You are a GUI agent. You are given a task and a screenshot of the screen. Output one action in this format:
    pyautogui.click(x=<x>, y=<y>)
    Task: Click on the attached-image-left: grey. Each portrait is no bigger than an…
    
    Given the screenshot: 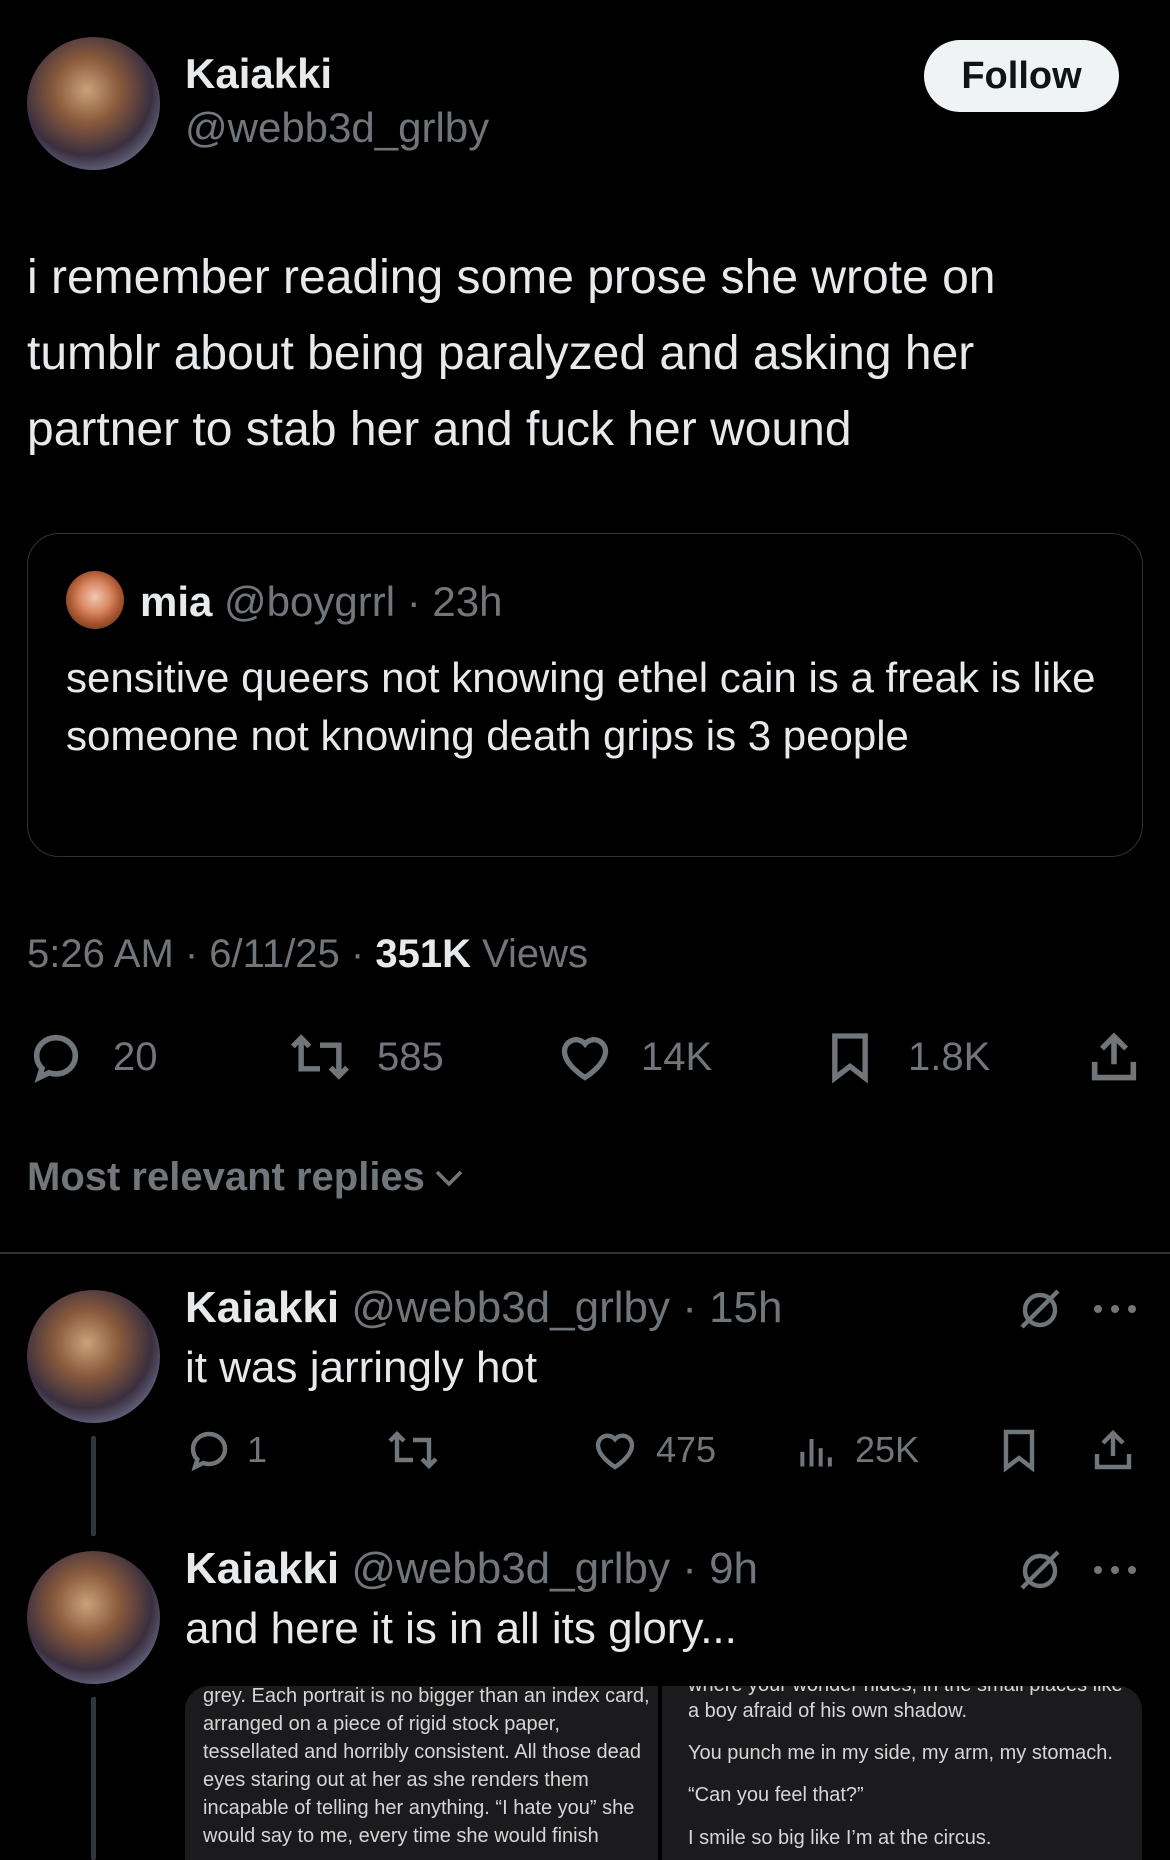 What is the action you would take?
    pyautogui.click(x=421, y=1773)
    